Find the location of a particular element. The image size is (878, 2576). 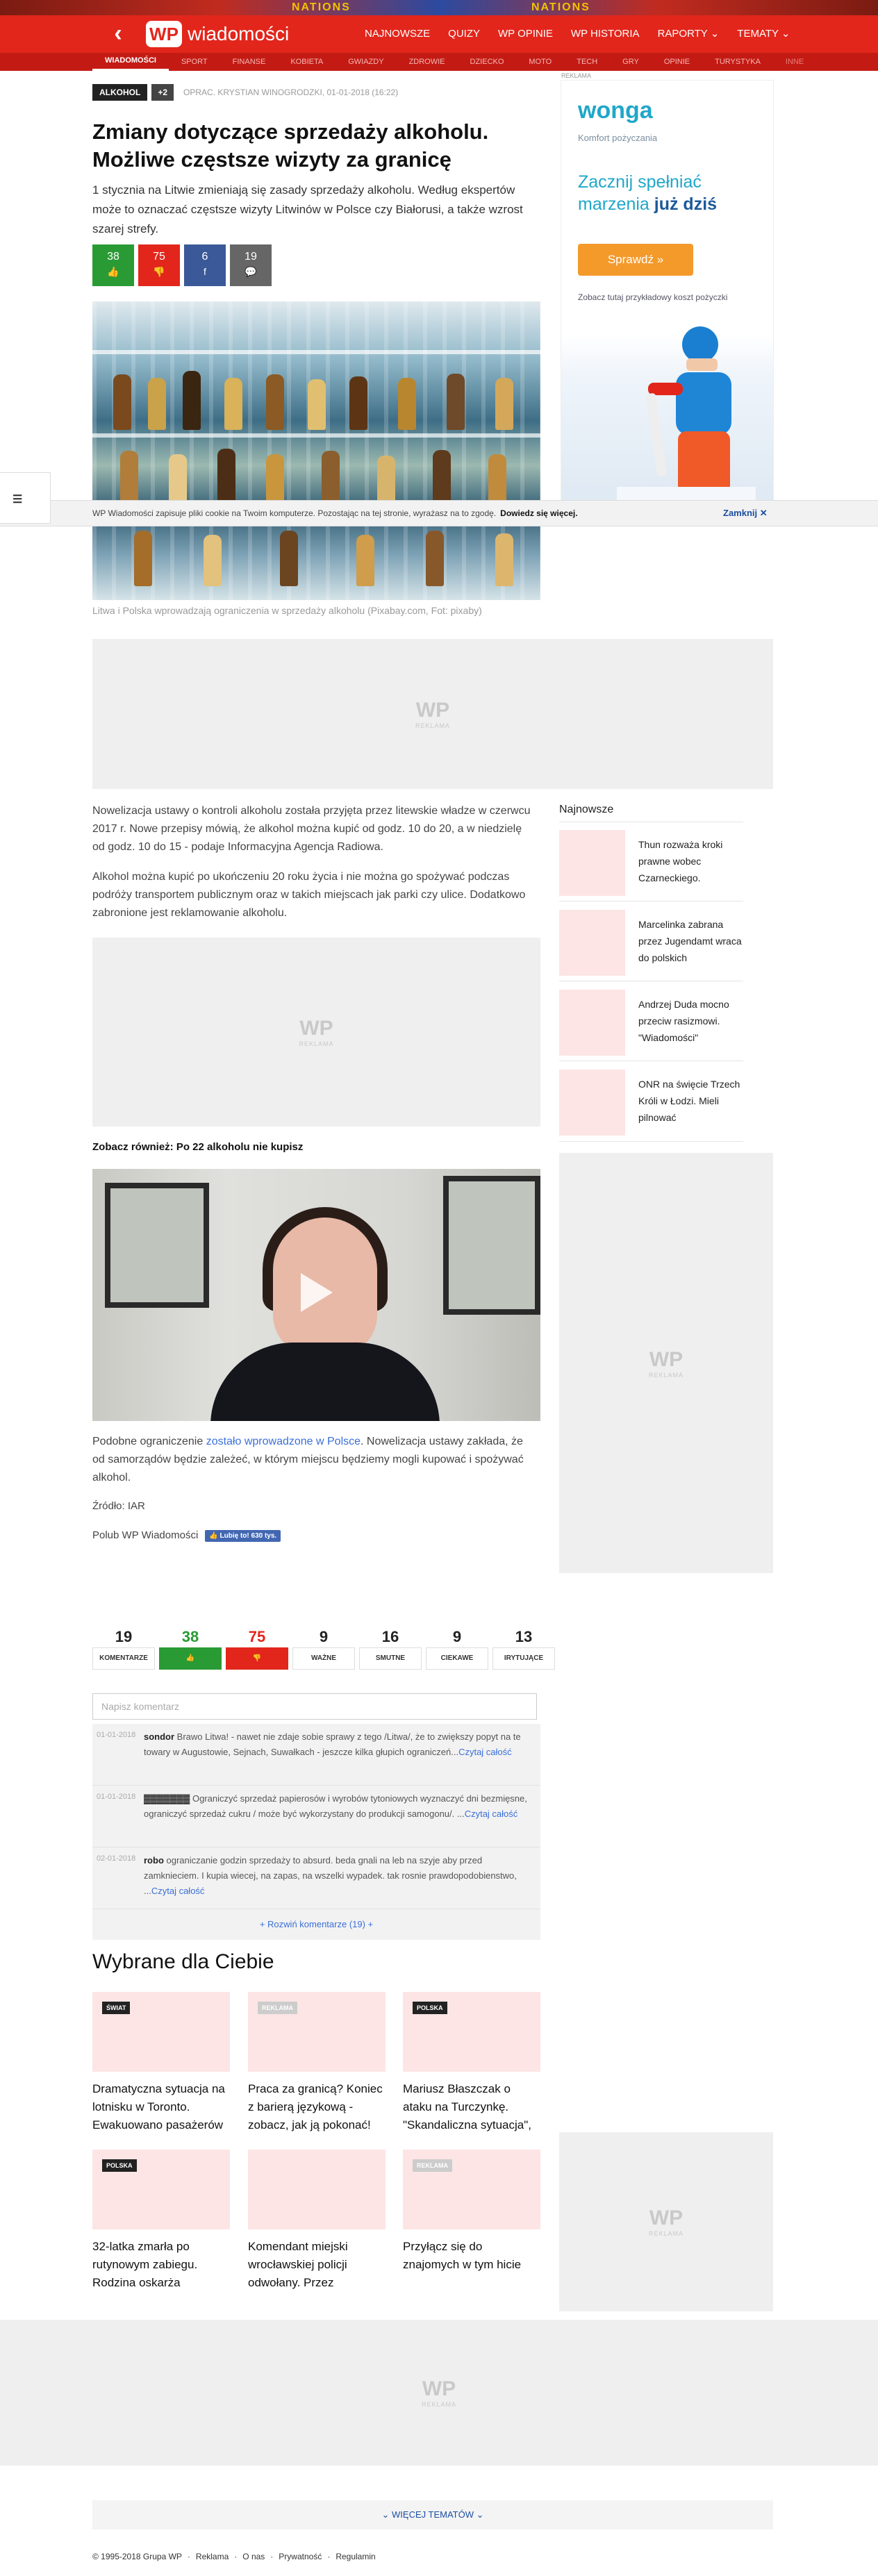

footer-link-prywatnosc: Prywatność is located at coordinates (300, 2556).